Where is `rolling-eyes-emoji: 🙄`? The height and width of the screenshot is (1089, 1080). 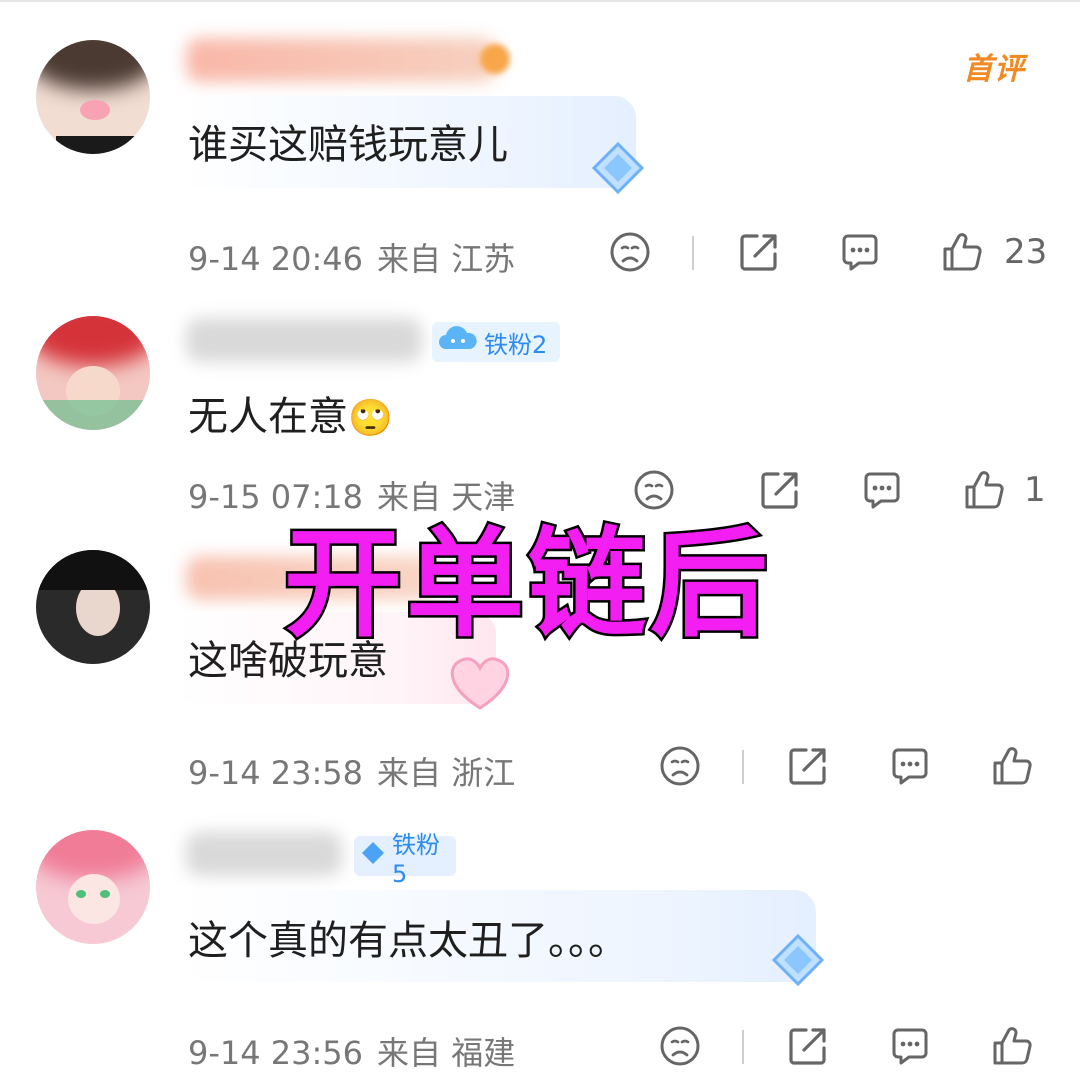 rolling-eyes-emoji: 🙄 is located at coordinates (370, 418).